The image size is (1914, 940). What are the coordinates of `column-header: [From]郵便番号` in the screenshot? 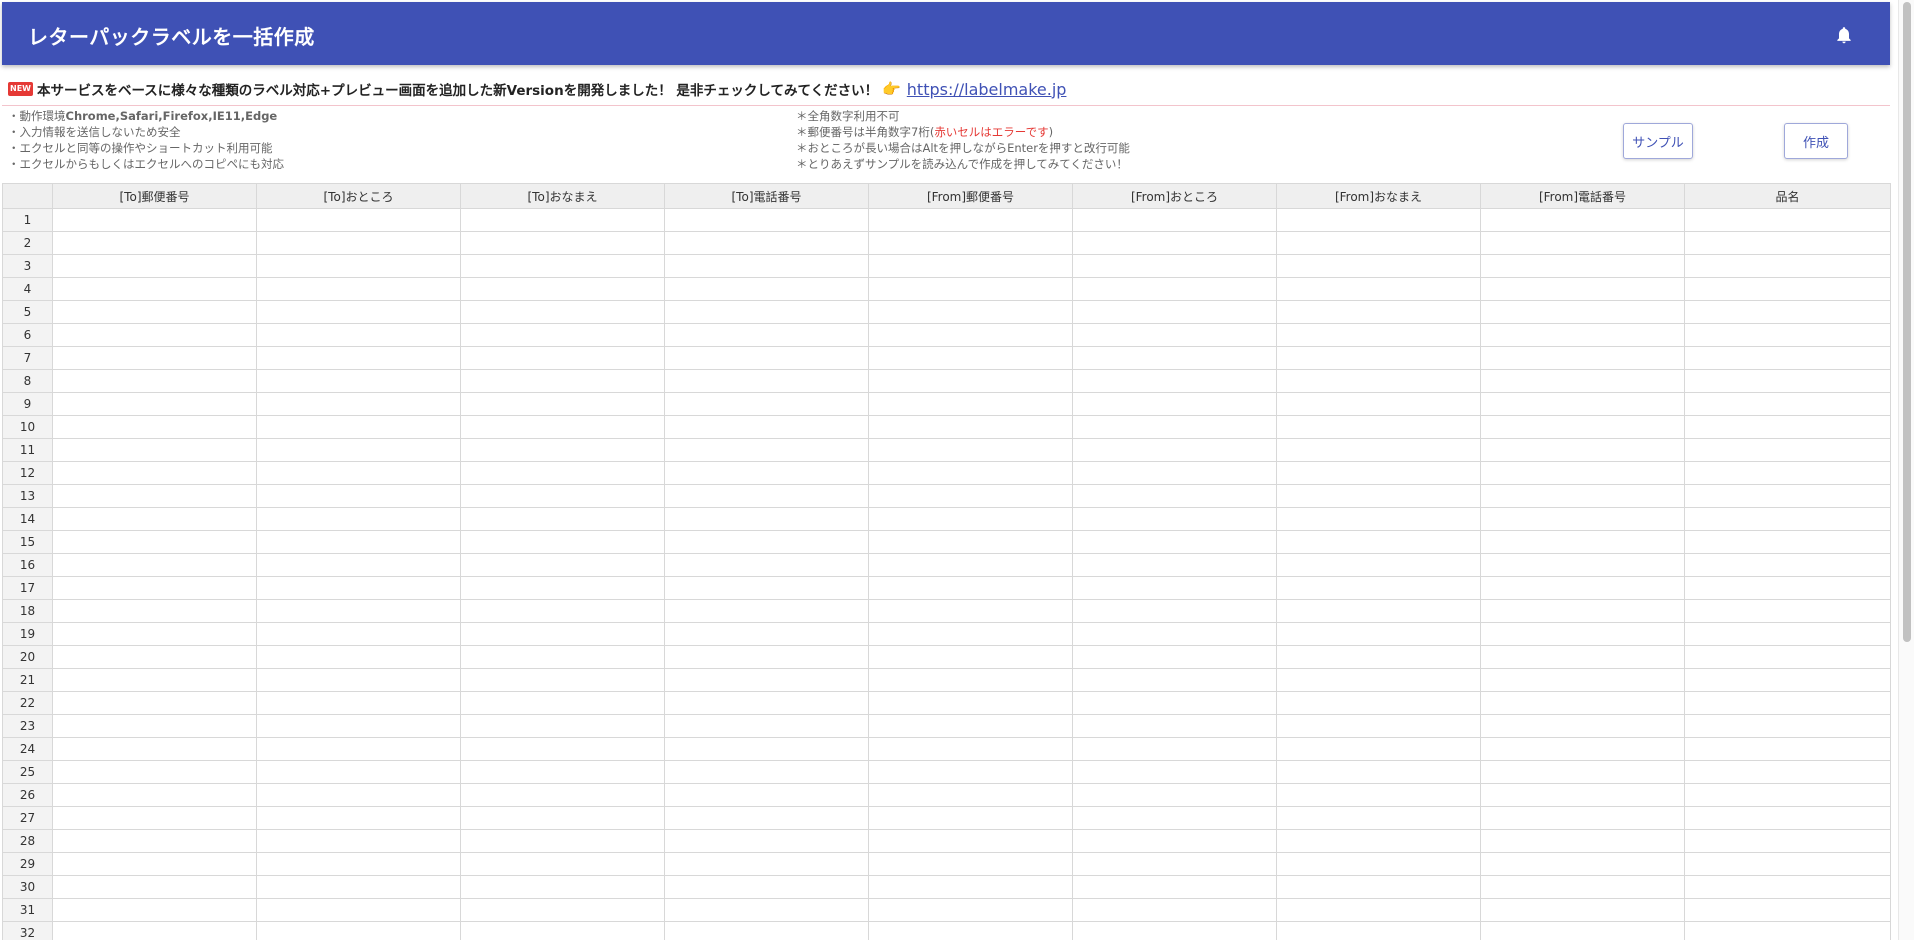 It's located at (970, 196).